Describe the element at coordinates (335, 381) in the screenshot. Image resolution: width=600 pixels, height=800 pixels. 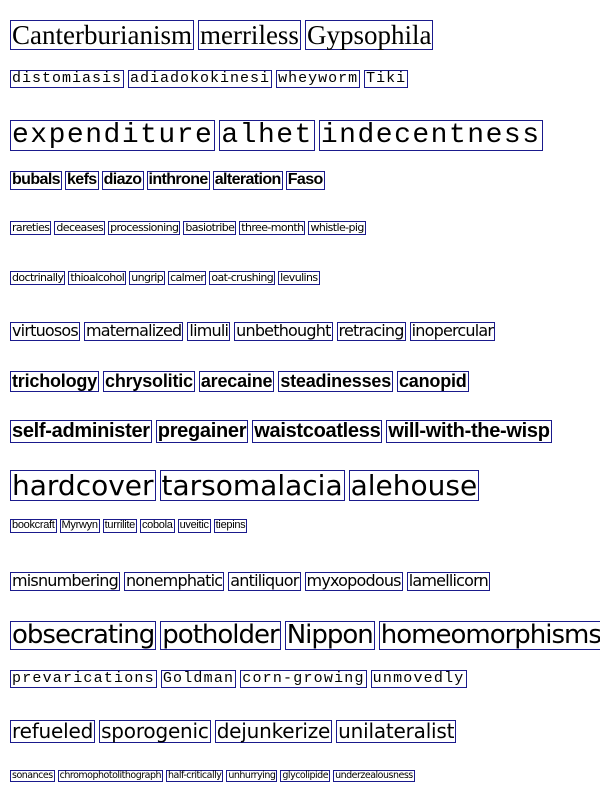
I see `word: steadinesses` at that location.